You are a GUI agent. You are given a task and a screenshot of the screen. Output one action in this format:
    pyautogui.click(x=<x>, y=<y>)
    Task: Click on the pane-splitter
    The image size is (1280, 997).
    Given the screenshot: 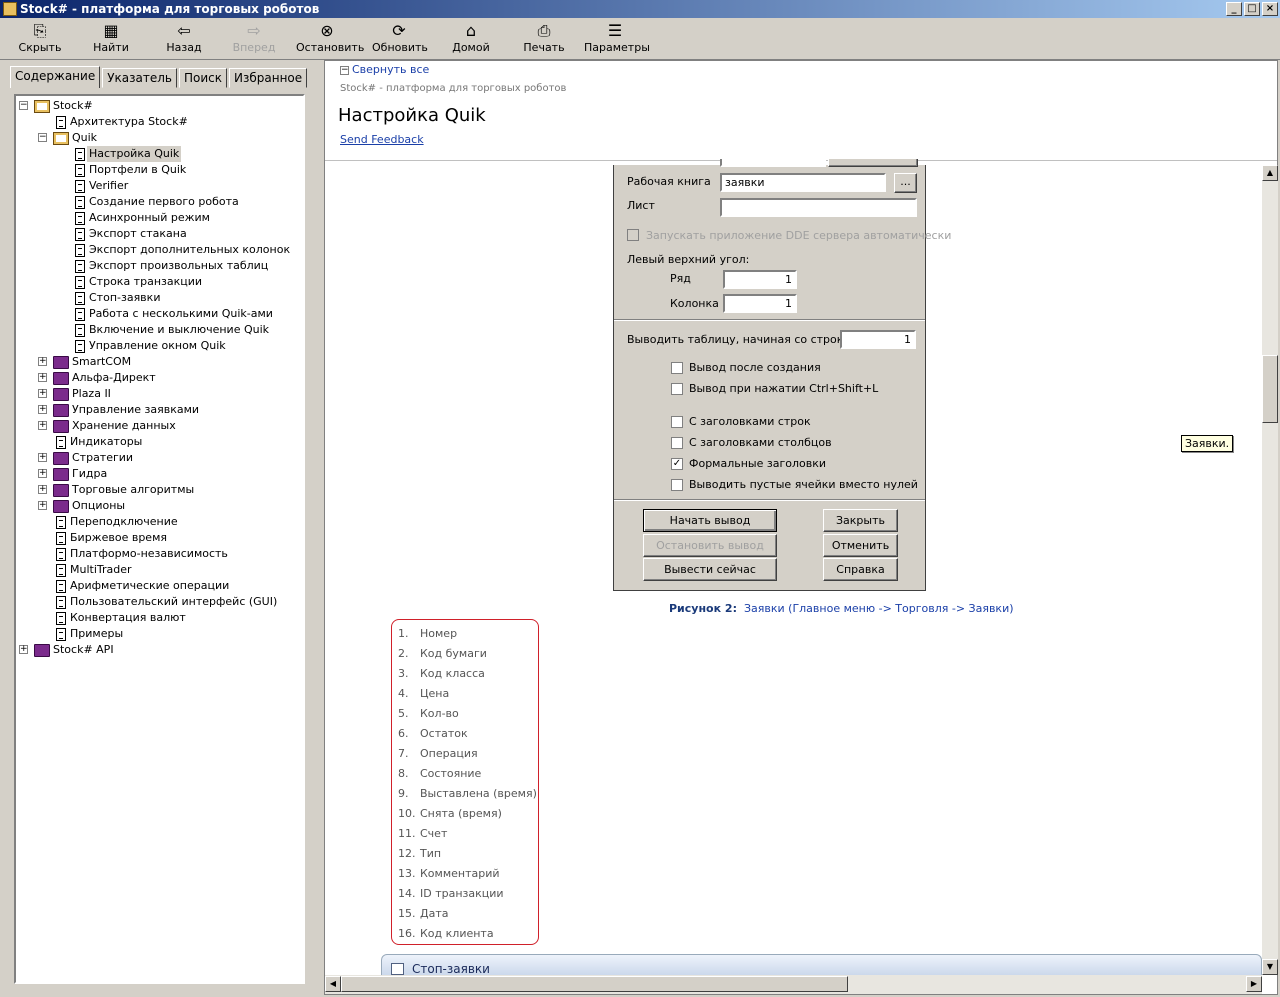 What is the action you would take?
    pyautogui.click(x=320, y=528)
    